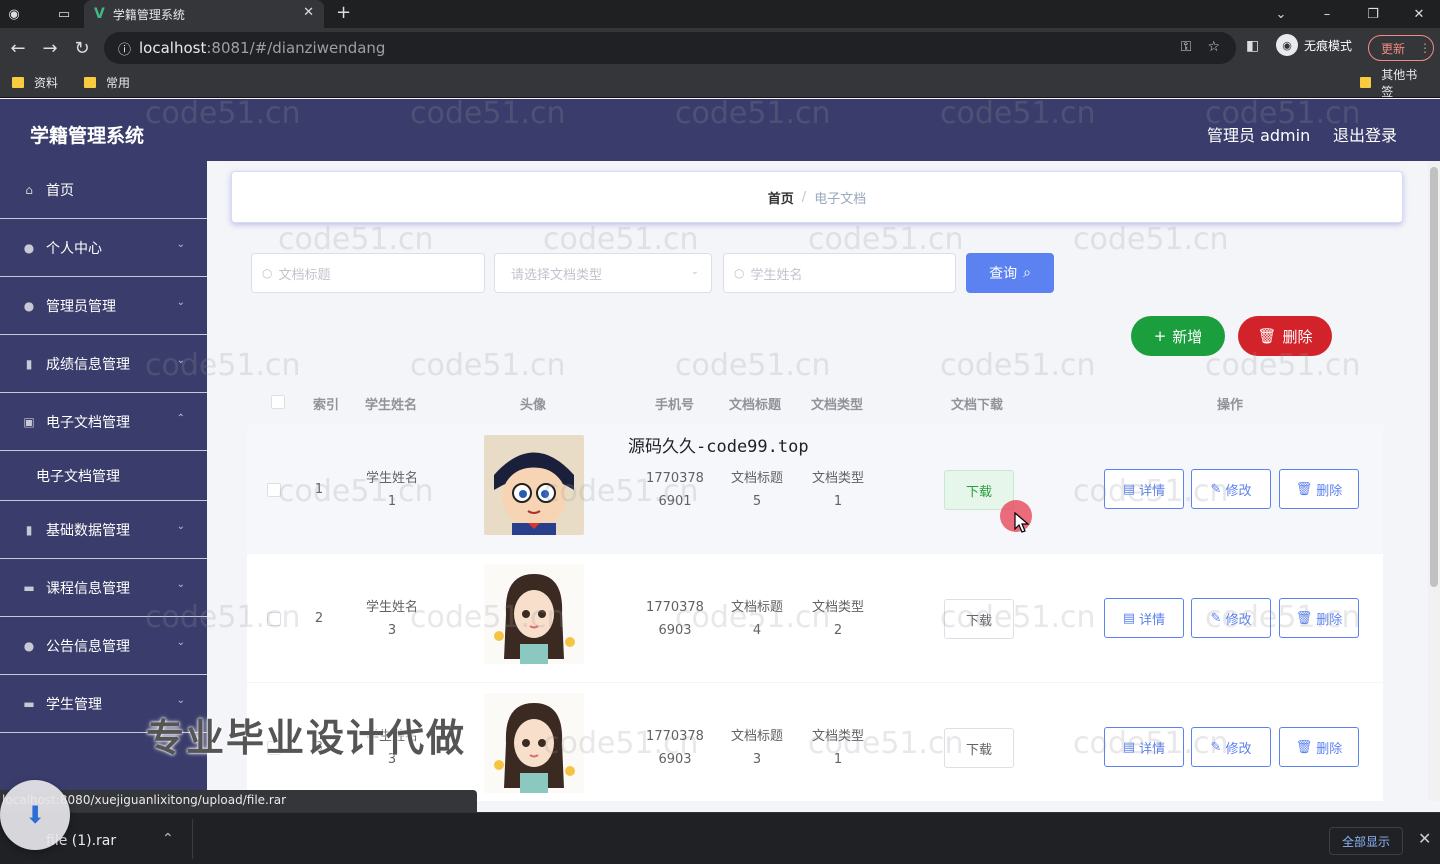  What do you see at coordinates (391, 478) in the screenshot?
I see `name-line: 学生姓名` at bounding box center [391, 478].